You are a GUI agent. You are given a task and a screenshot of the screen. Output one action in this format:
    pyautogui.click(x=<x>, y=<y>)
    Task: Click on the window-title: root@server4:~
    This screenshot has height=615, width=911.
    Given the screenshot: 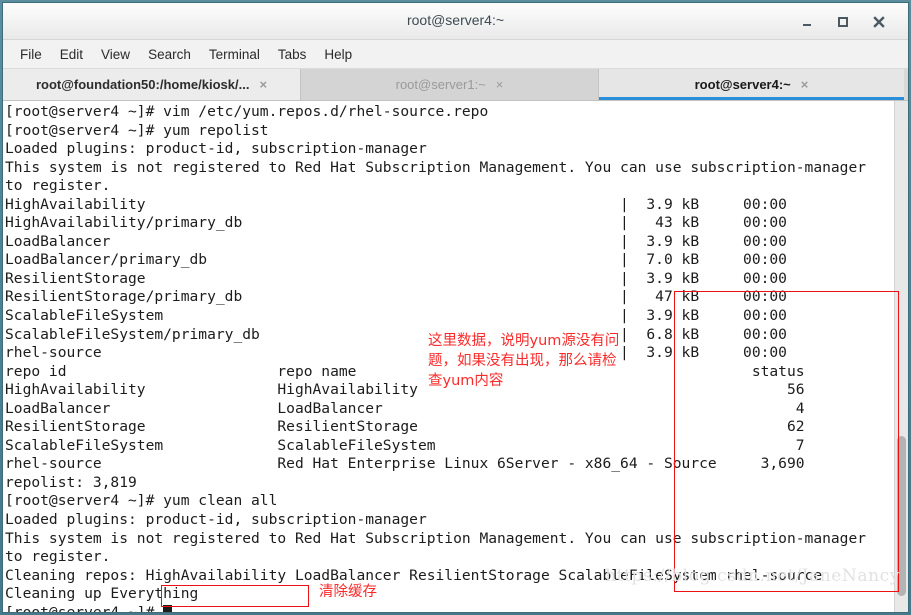 What is the action you would take?
    pyautogui.click(x=455, y=20)
    